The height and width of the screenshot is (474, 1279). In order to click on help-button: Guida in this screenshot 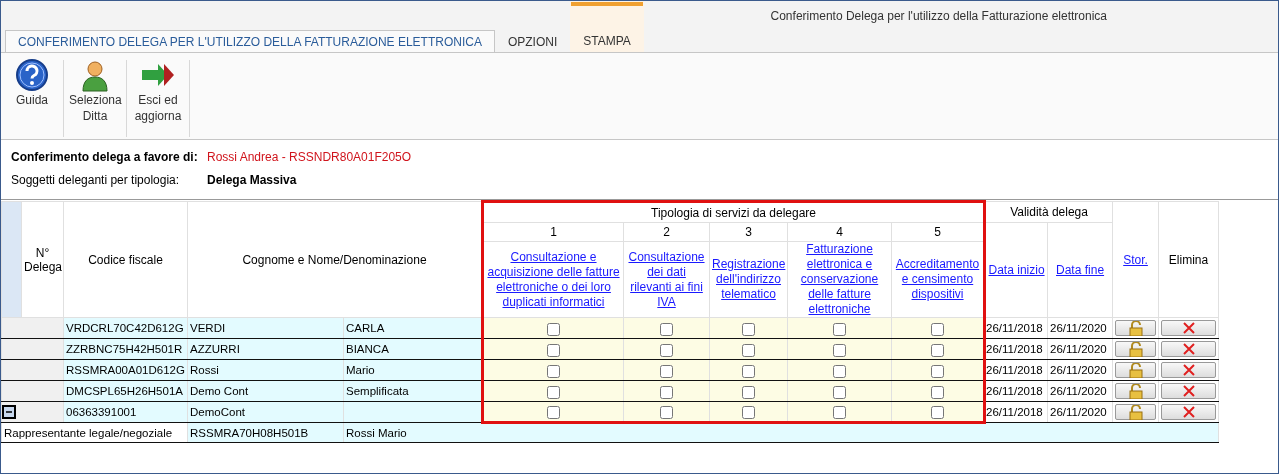, I will do `click(32, 98)`.